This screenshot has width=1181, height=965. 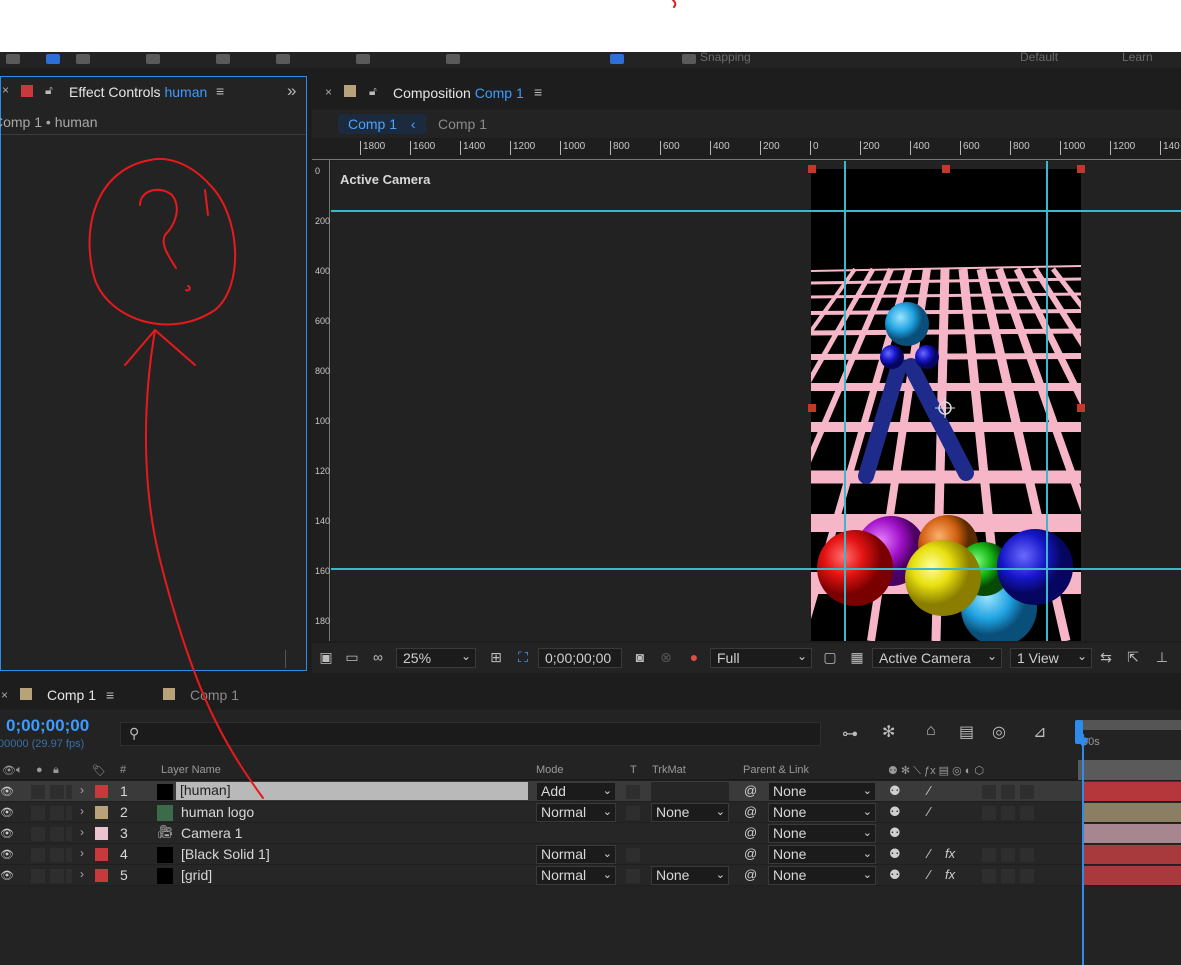 What do you see at coordinates (13, 59) in the screenshot?
I see `home-tool-icon` at bounding box center [13, 59].